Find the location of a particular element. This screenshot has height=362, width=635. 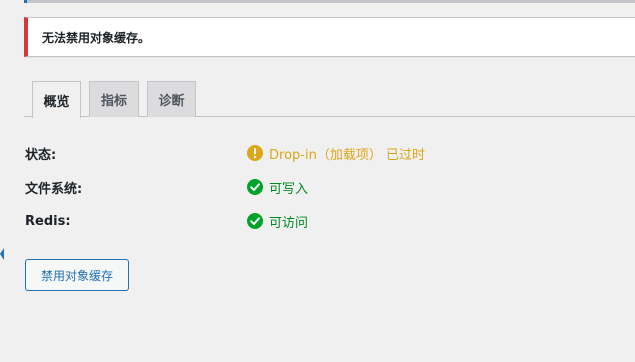

status-row: 状态: Drop-in（加载项） 已过时 is located at coordinates (225, 153).